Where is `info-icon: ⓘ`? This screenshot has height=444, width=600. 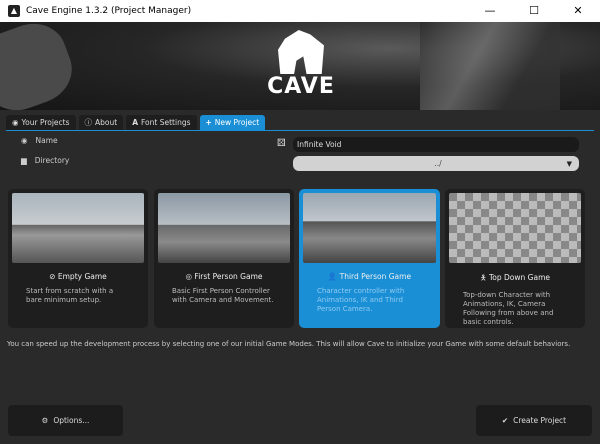 info-icon: ⓘ is located at coordinates (88, 122).